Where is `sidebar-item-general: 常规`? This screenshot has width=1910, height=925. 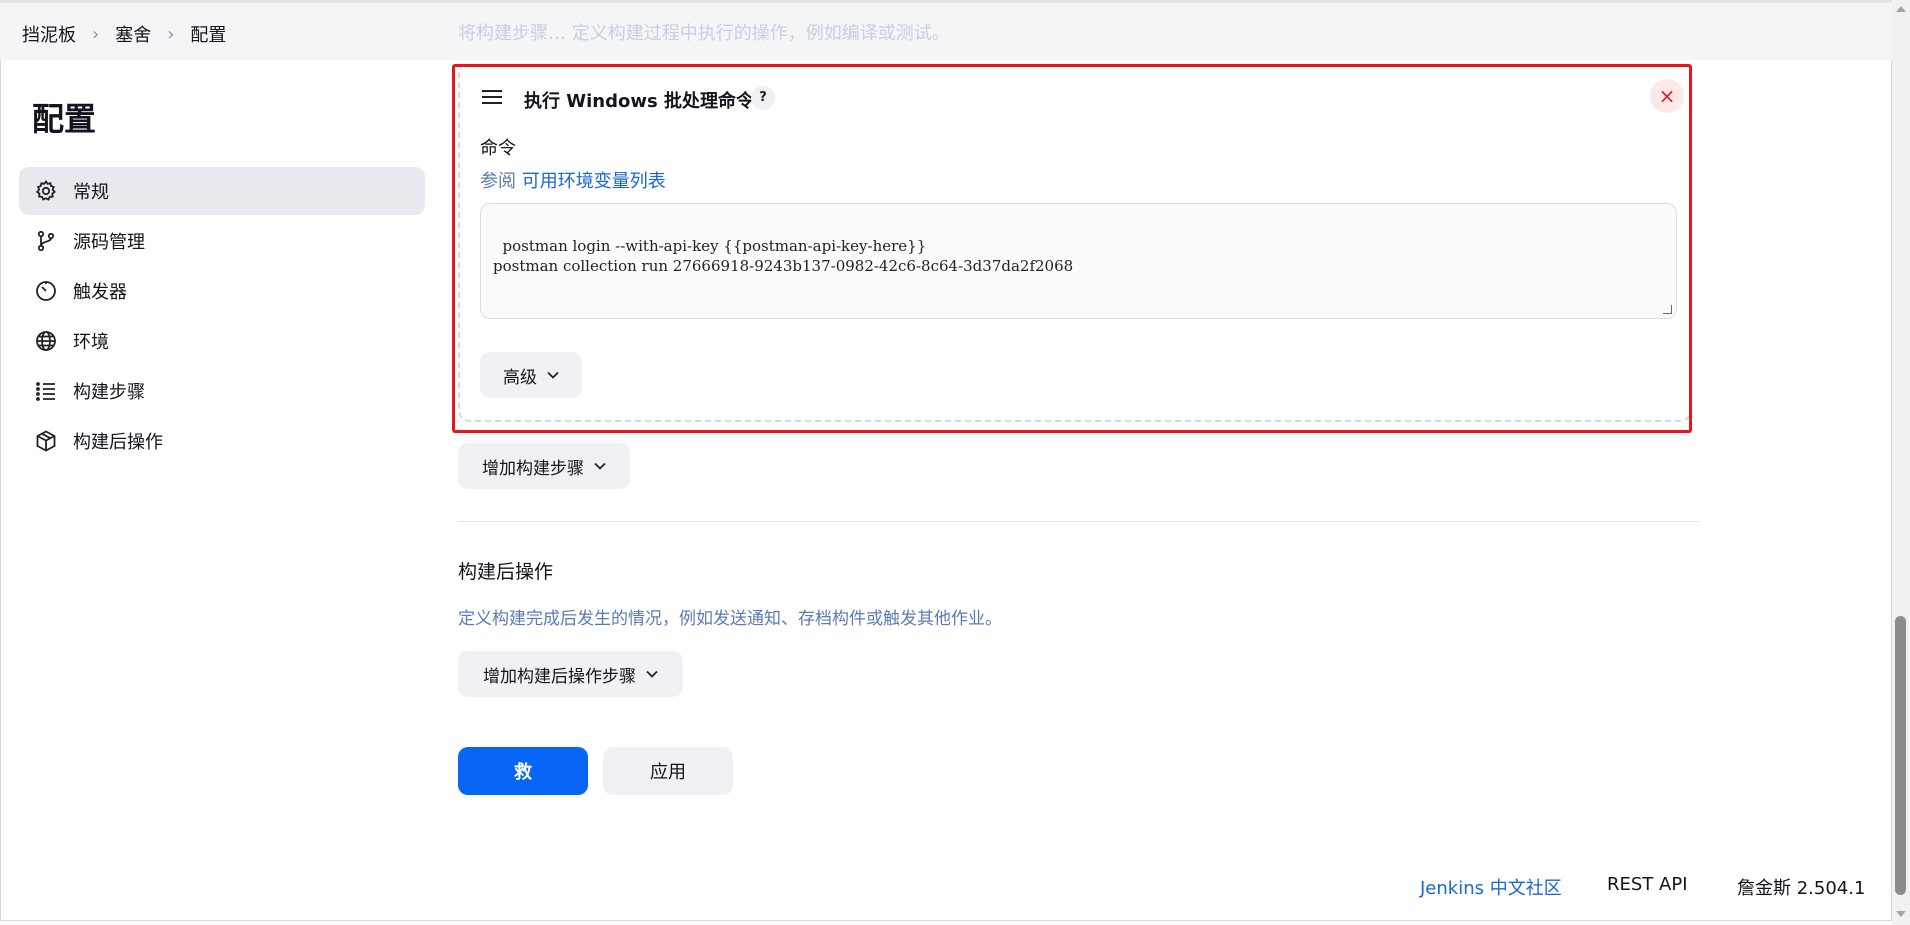 sidebar-item-general: 常规 is located at coordinates (222, 191).